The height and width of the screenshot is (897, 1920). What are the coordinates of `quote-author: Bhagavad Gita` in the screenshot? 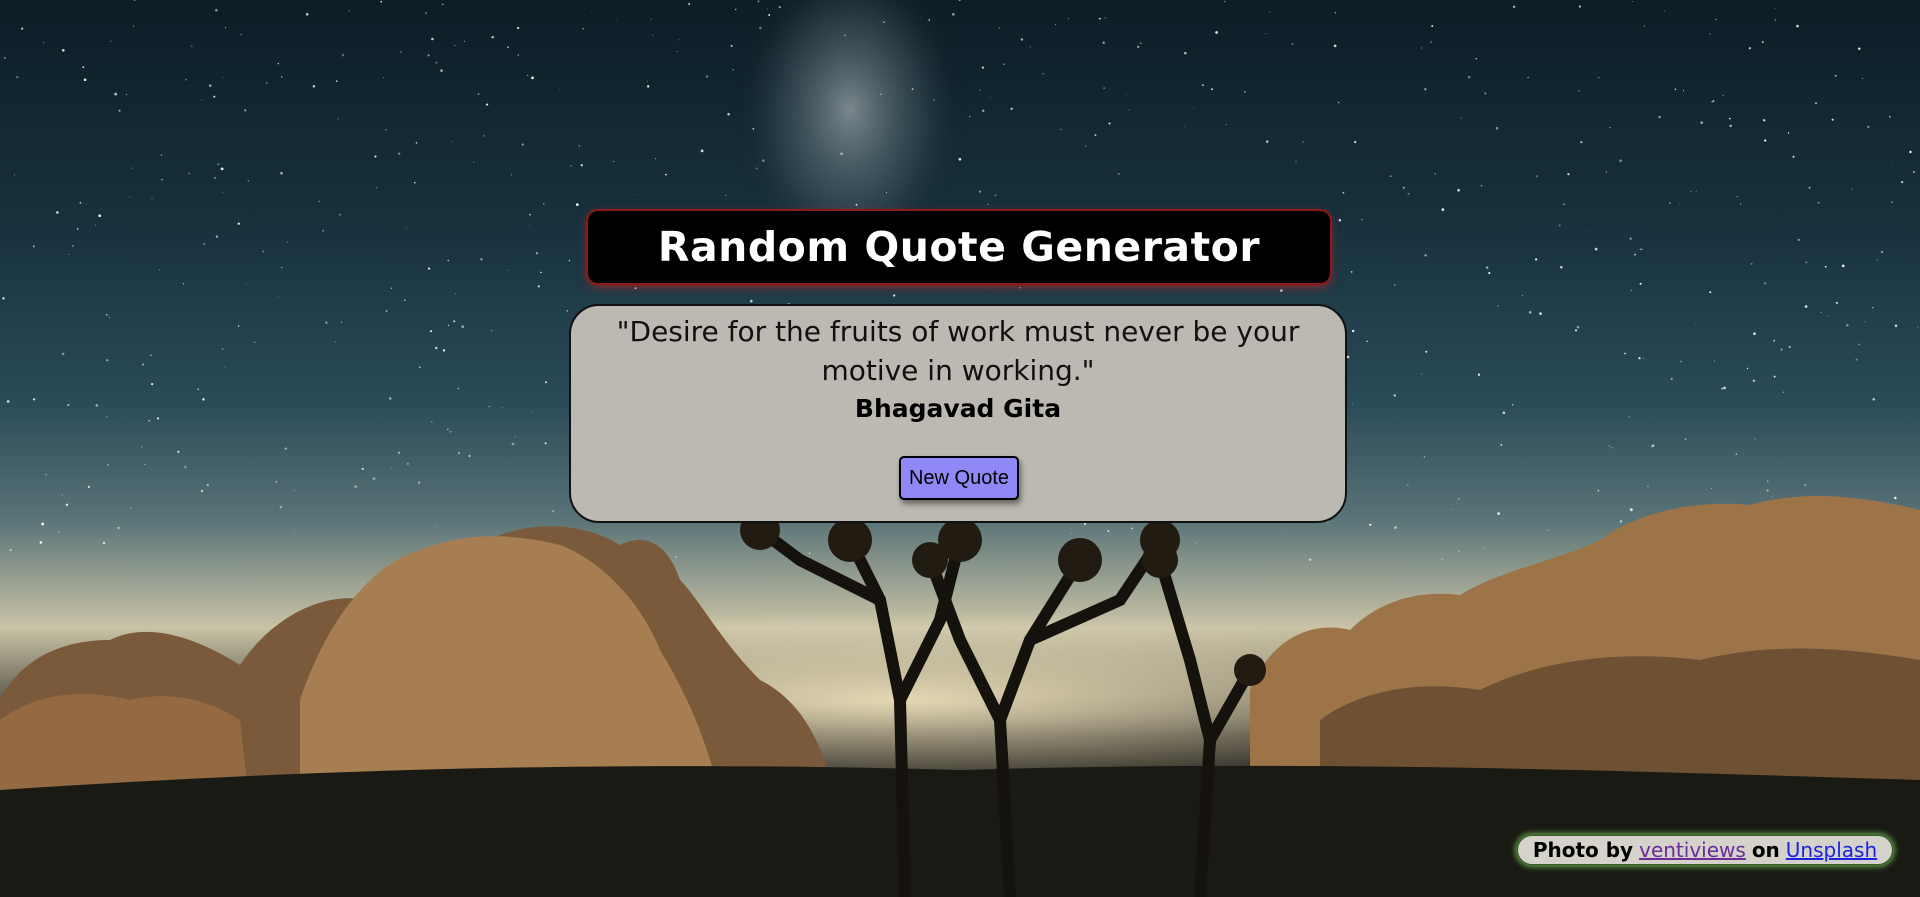 It's located at (958, 408).